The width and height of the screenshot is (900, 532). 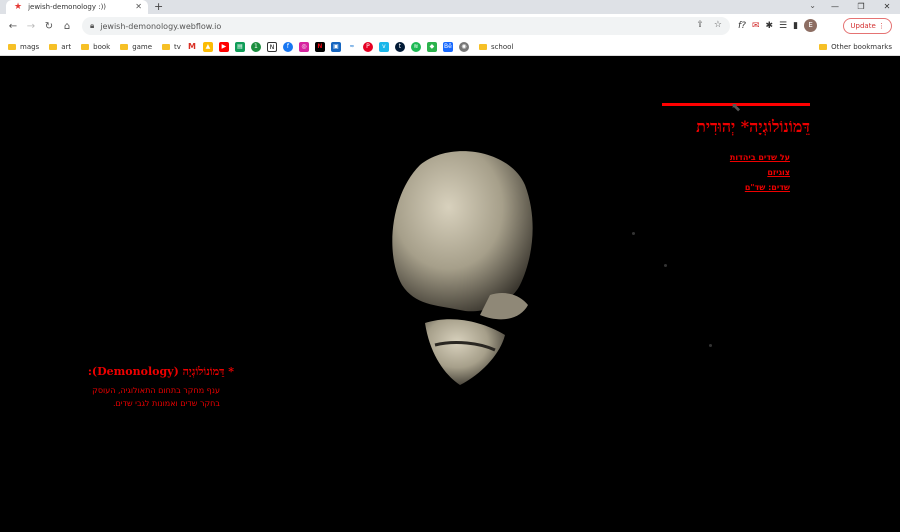 I want to click on other-bookmarks: Other bookmarks, so click(x=855, y=47).